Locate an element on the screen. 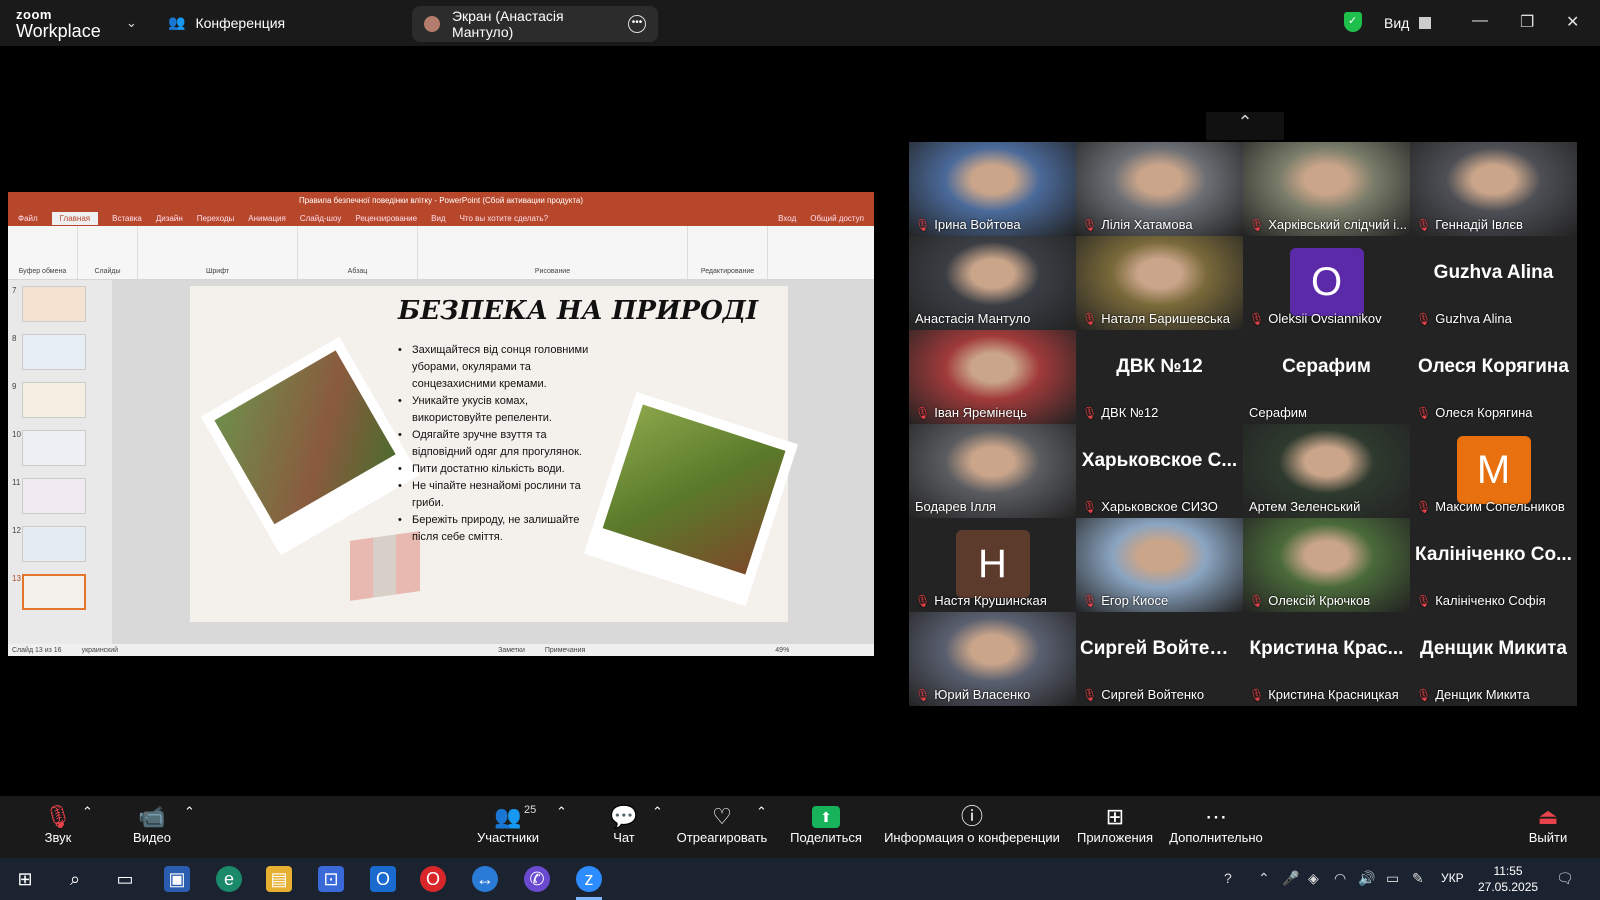  meeting-menu: 👥 Конференция is located at coordinates (226, 22).